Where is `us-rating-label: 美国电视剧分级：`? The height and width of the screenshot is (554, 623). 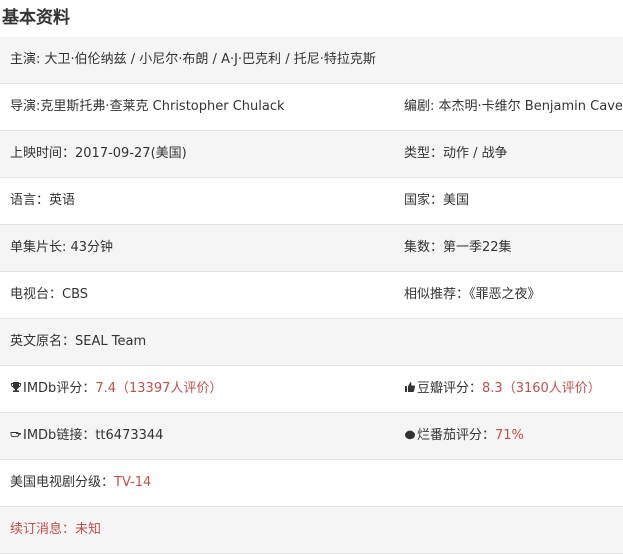 us-rating-label: 美国电视剧分级： is located at coordinates (62, 482).